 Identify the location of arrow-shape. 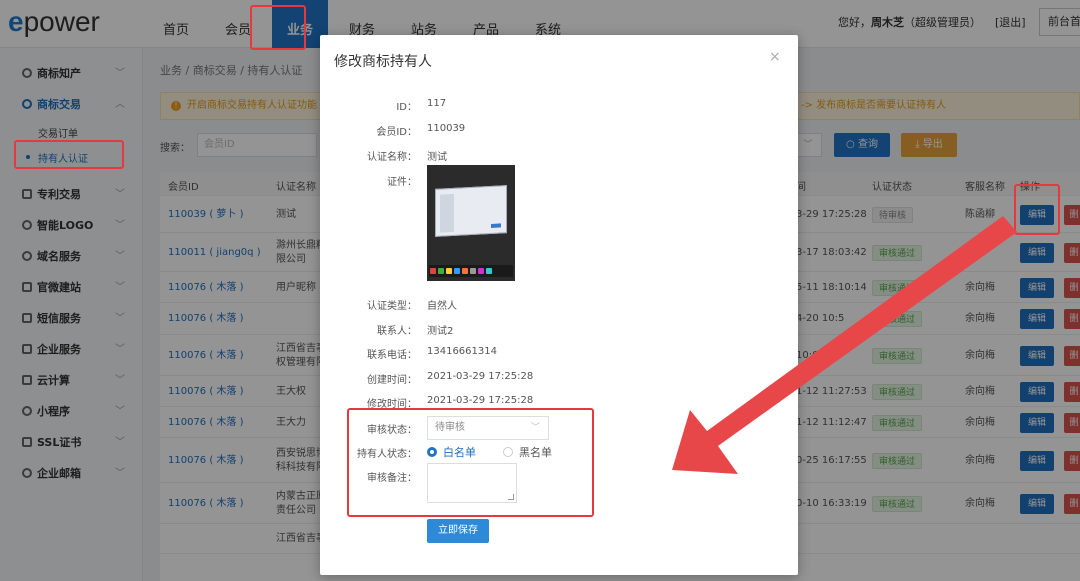
(844, 345).